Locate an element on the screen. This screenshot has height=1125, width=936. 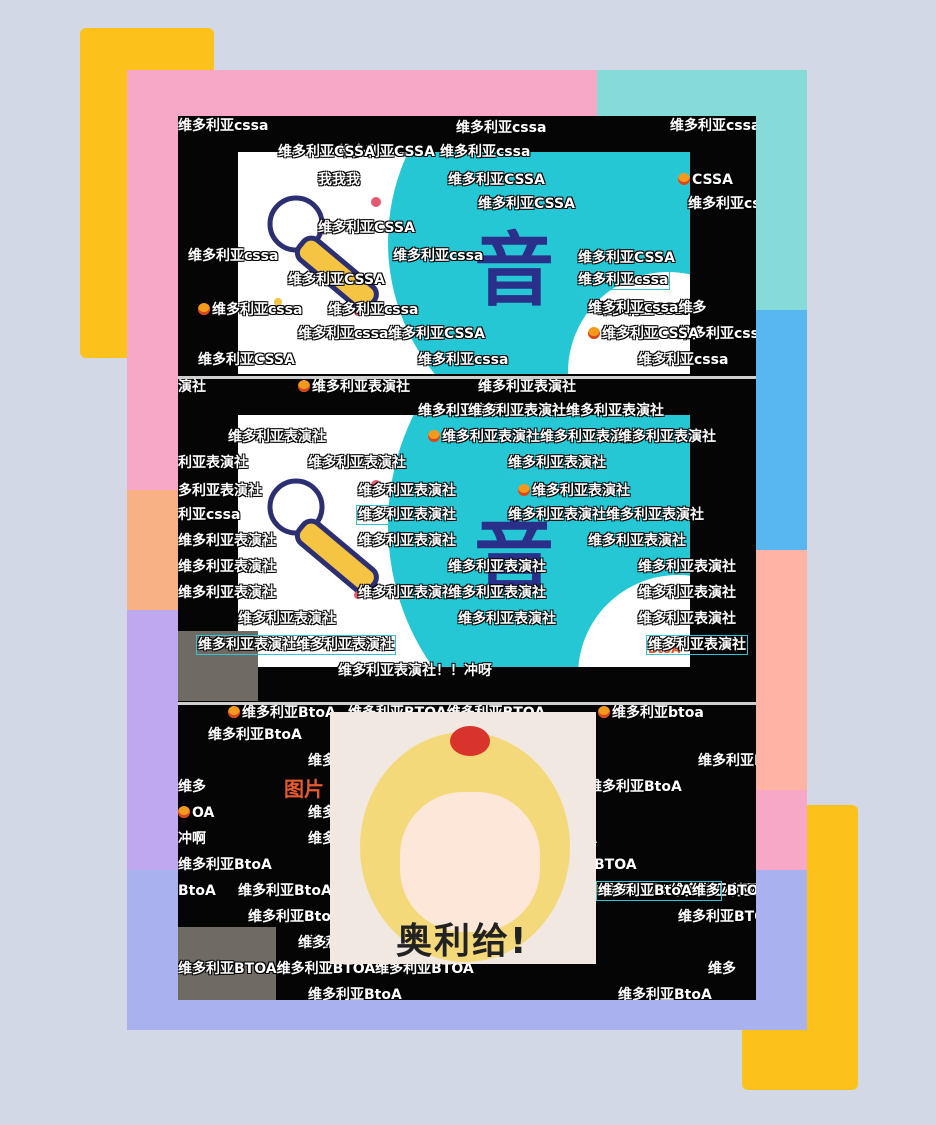
danmaku-comment: 维多利亚btoa is located at coordinates (651, 713).